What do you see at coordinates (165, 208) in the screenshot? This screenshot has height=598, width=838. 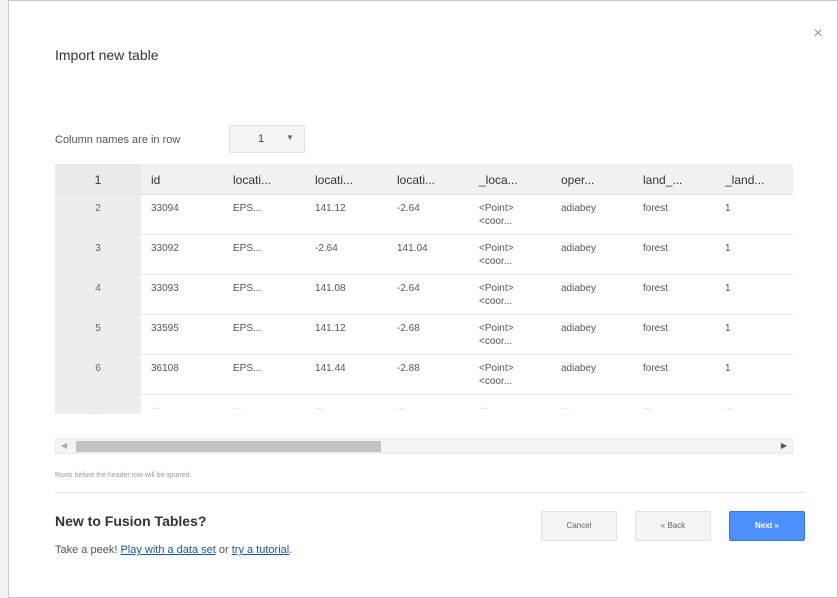 I see `table-cell: 33094` at bounding box center [165, 208].